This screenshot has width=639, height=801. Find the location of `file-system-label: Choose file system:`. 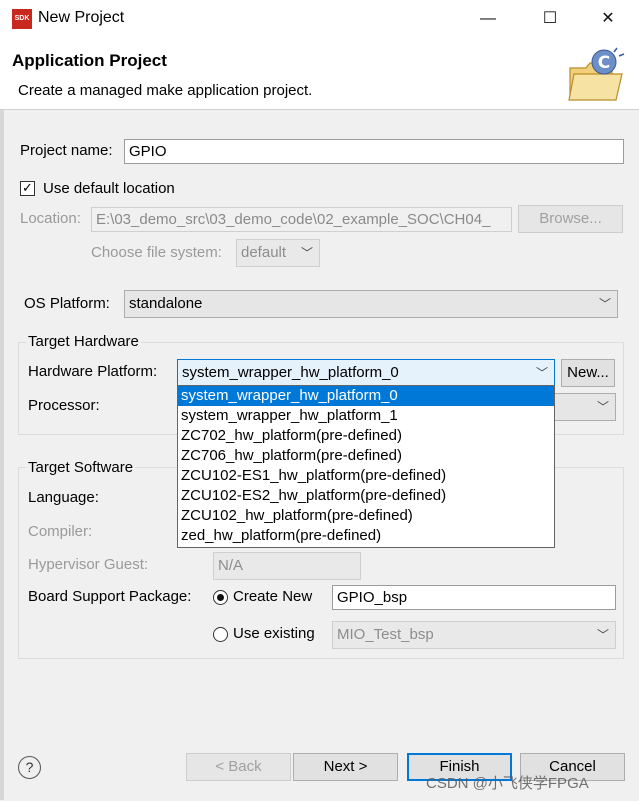

file-system-label: Choose file system: is located at coordinates (156, 252).